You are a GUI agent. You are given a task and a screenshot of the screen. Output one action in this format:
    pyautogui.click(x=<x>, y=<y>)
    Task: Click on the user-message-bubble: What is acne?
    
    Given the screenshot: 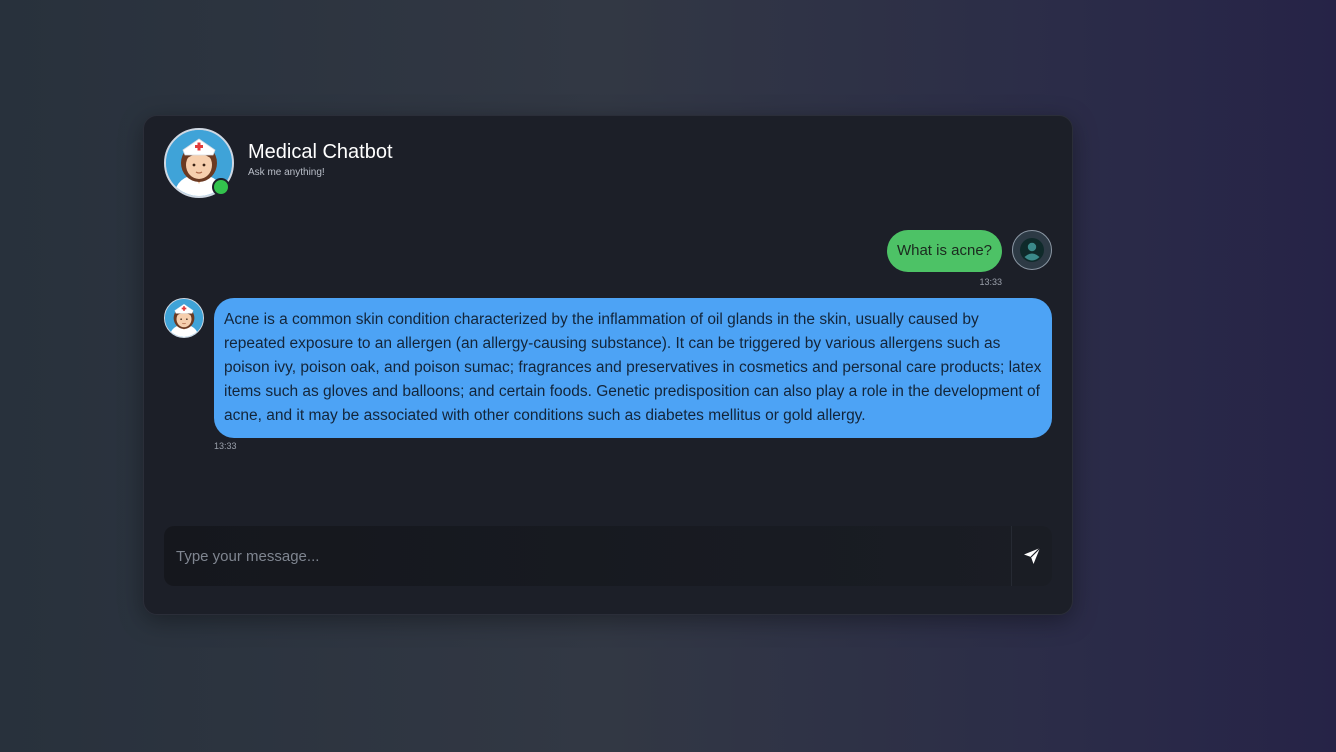 What is the action you would take?
    pyautogui.click(x=944, y=251)
    